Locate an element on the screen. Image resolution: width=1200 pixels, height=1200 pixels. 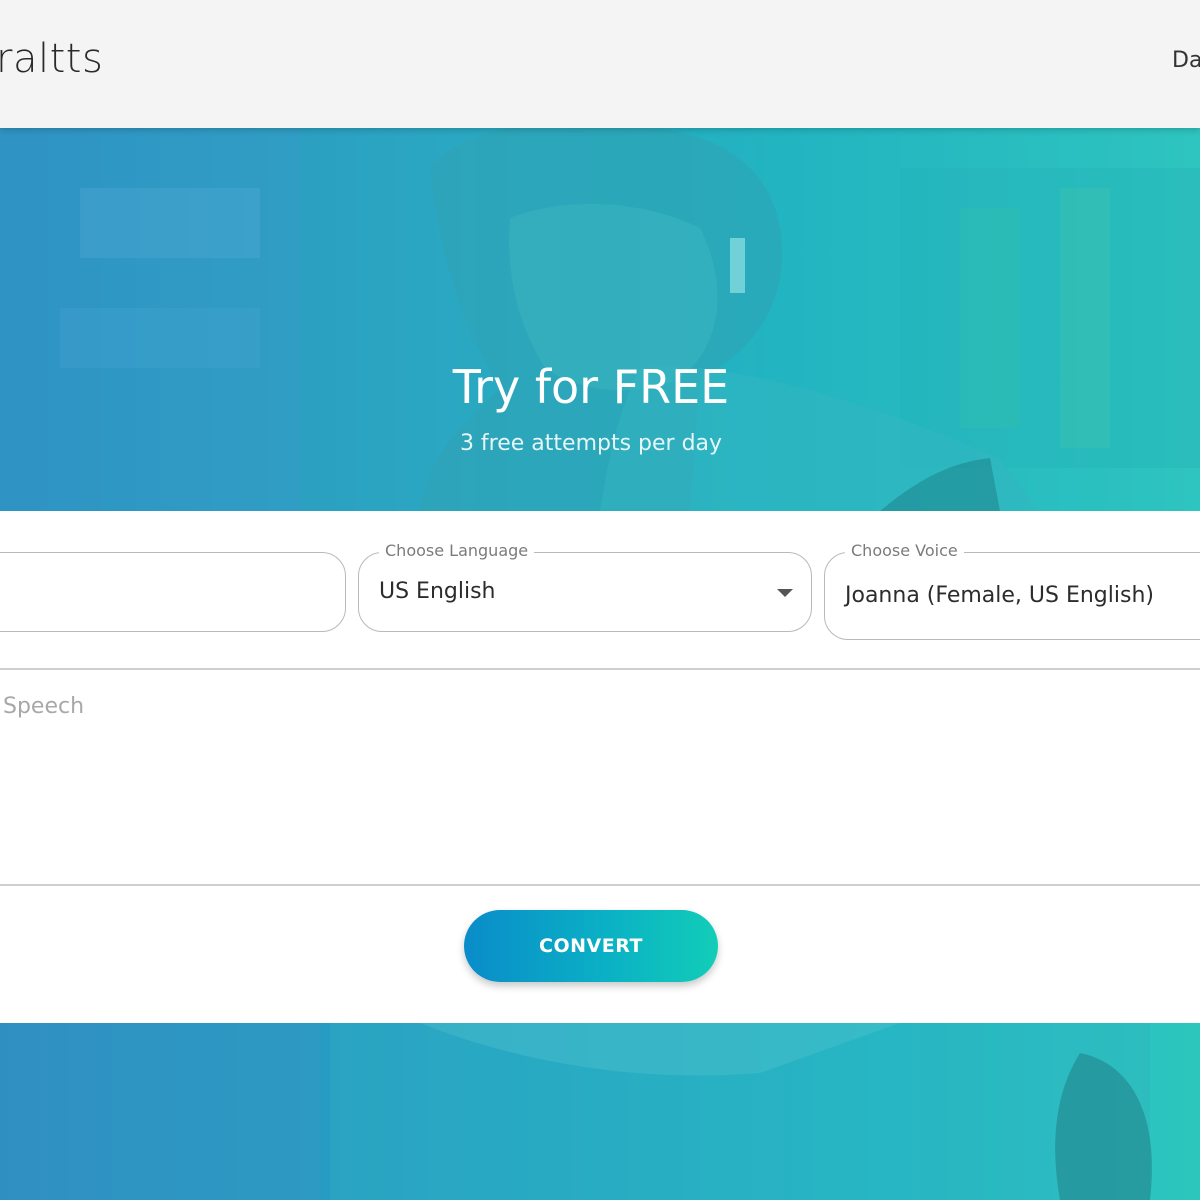
bottom-hero-band is located at coordinates (600, 1111).